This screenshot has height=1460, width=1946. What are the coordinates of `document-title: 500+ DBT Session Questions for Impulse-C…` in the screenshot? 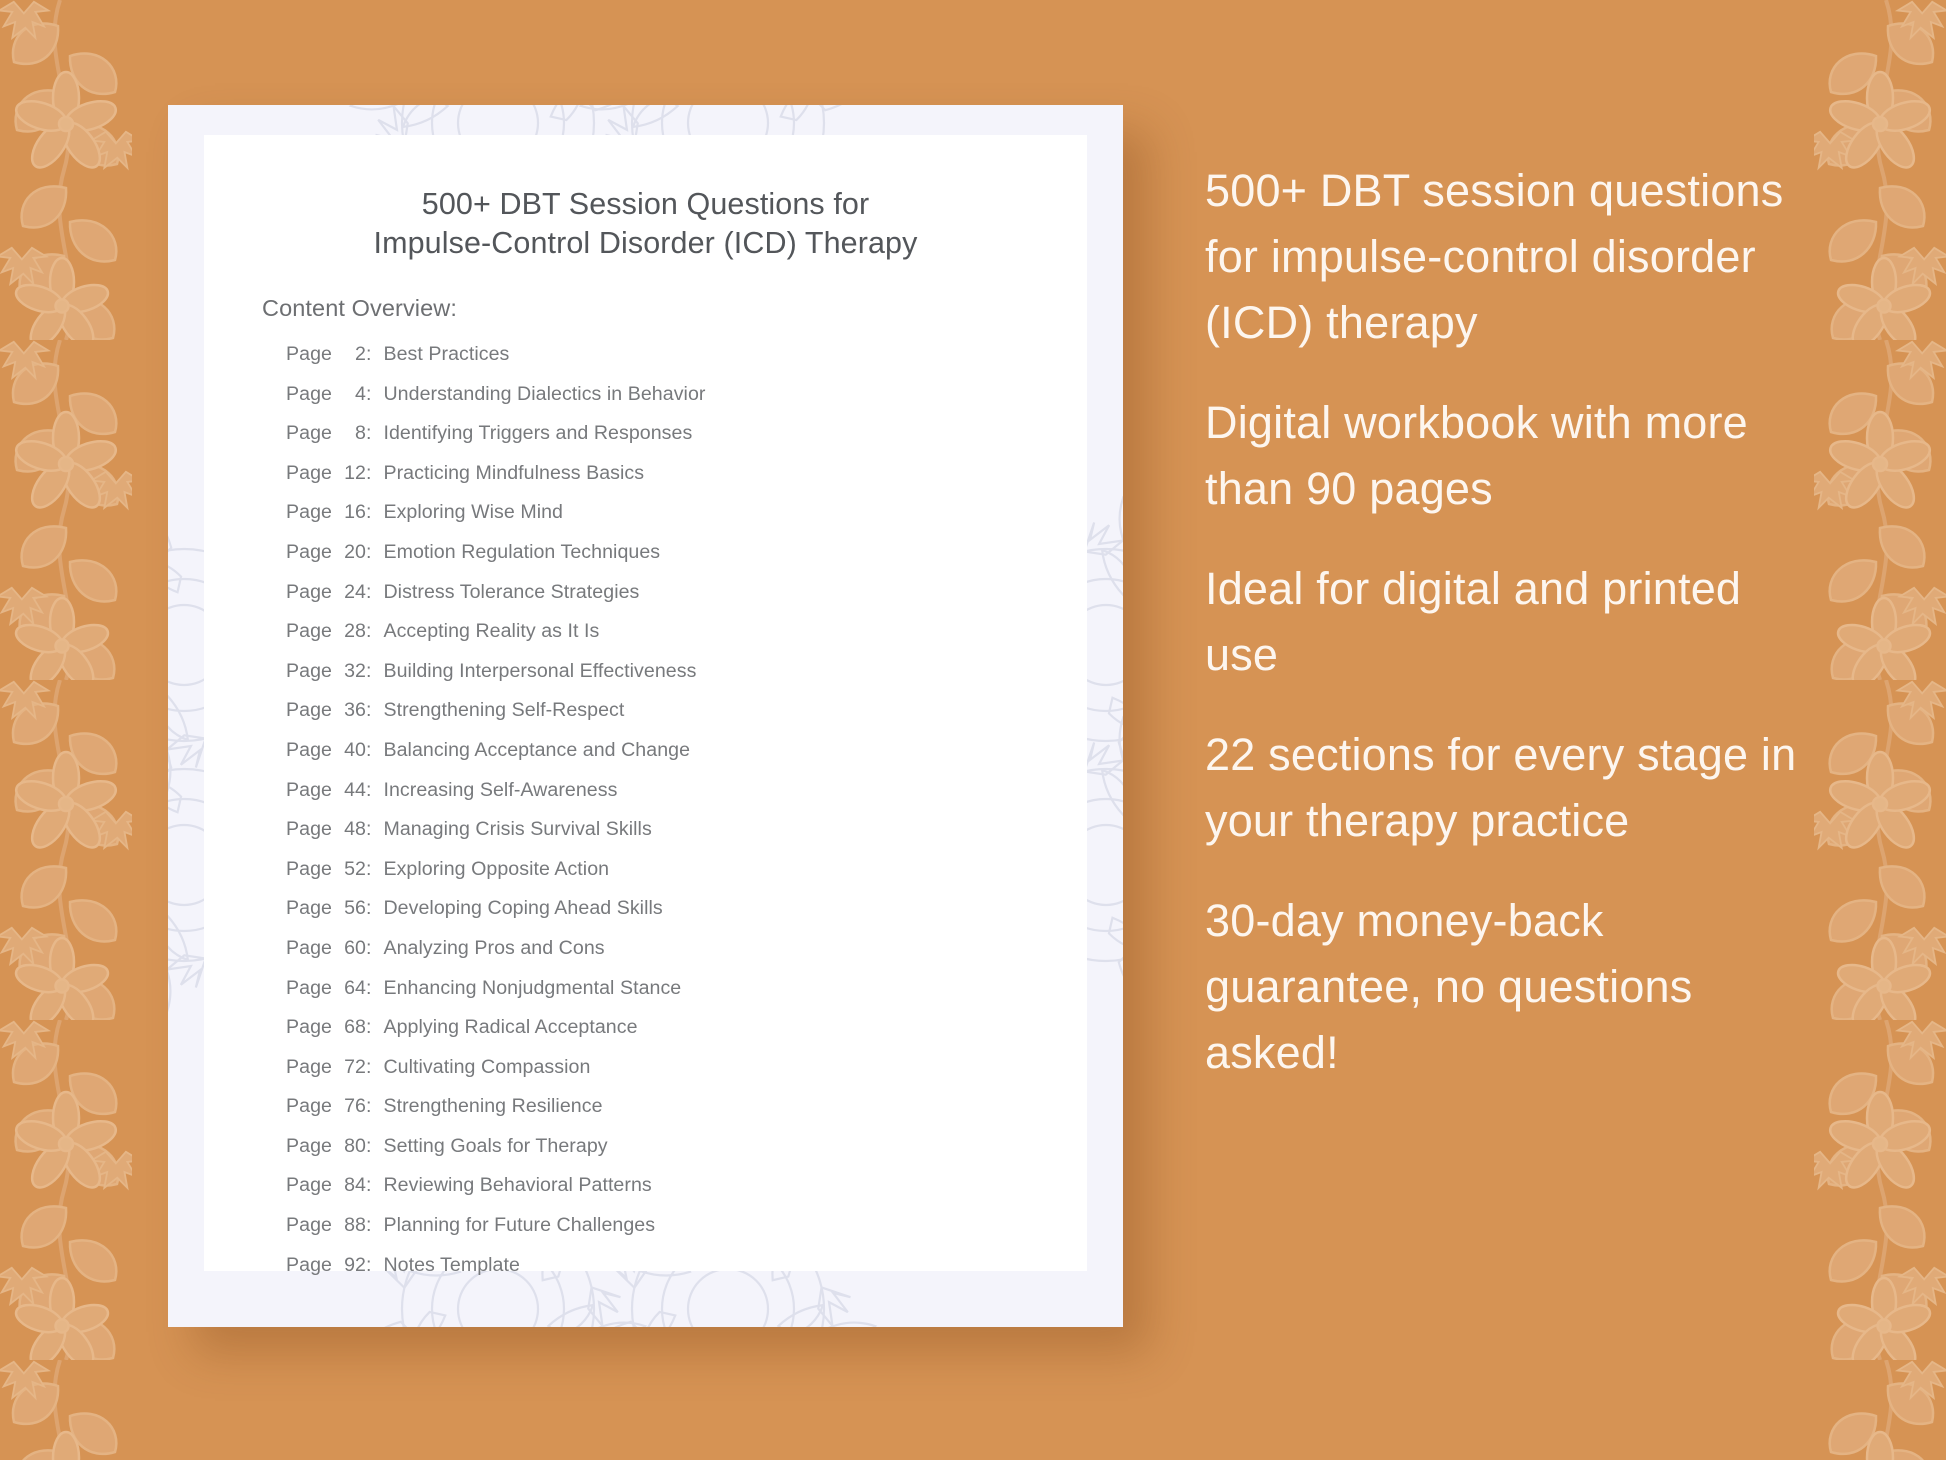 It's located at (645, 223).